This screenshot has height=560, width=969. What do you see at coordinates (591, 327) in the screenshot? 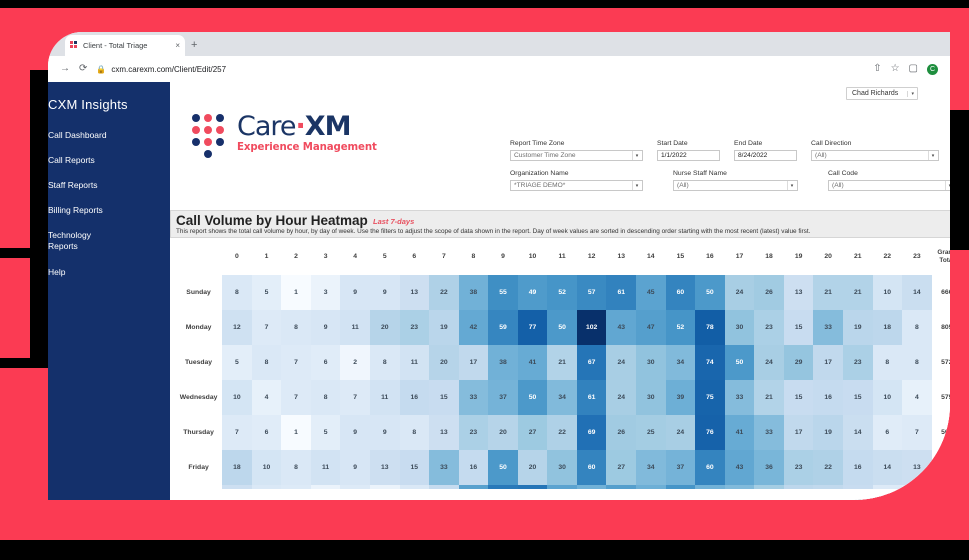
I see `heatmap-cell: 102` at bounding box center [591, 327].